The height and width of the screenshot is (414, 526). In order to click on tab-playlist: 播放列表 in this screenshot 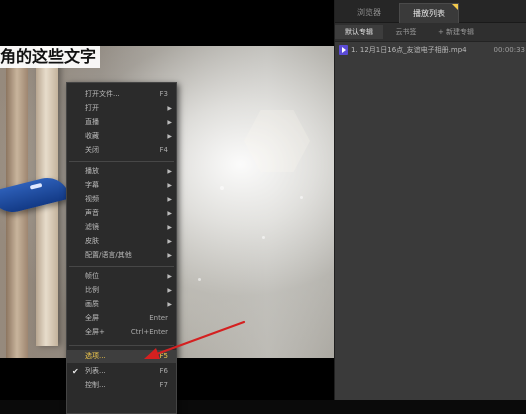, I will do `click(429, 13)`.